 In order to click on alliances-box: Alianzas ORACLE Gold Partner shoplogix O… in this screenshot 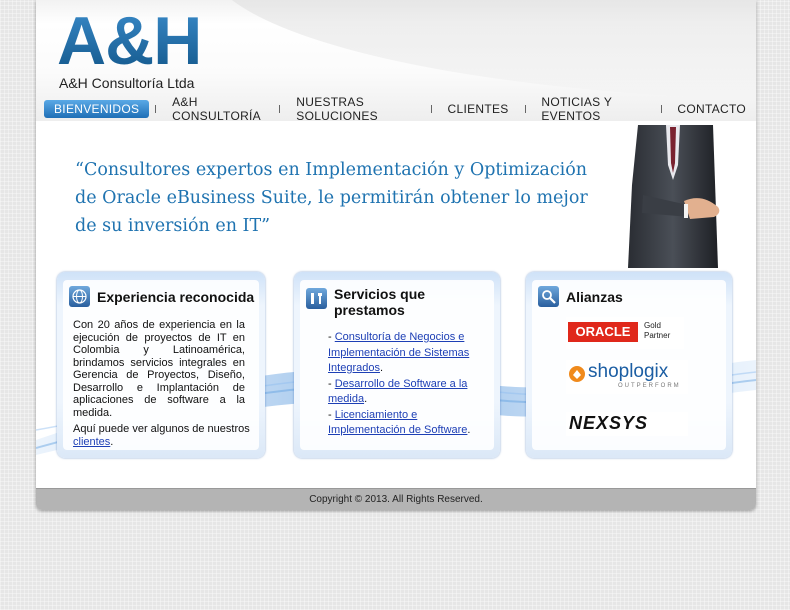, I will do `click(629, 365)`.